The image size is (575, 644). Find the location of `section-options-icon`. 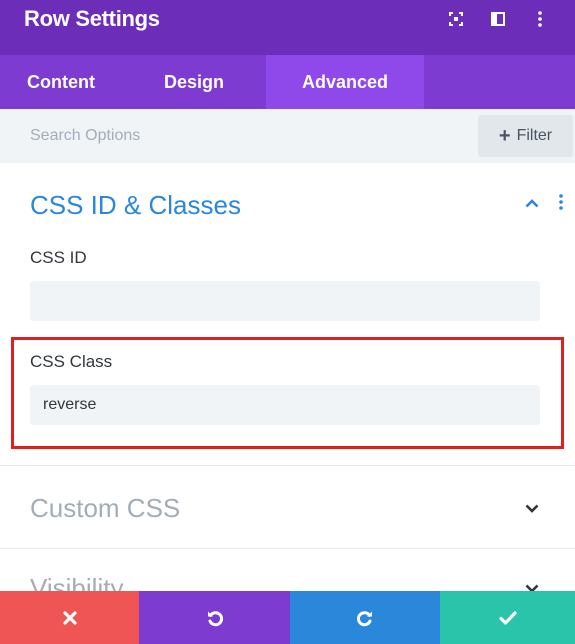

section-options-icon is located at coordinates (561, 204).